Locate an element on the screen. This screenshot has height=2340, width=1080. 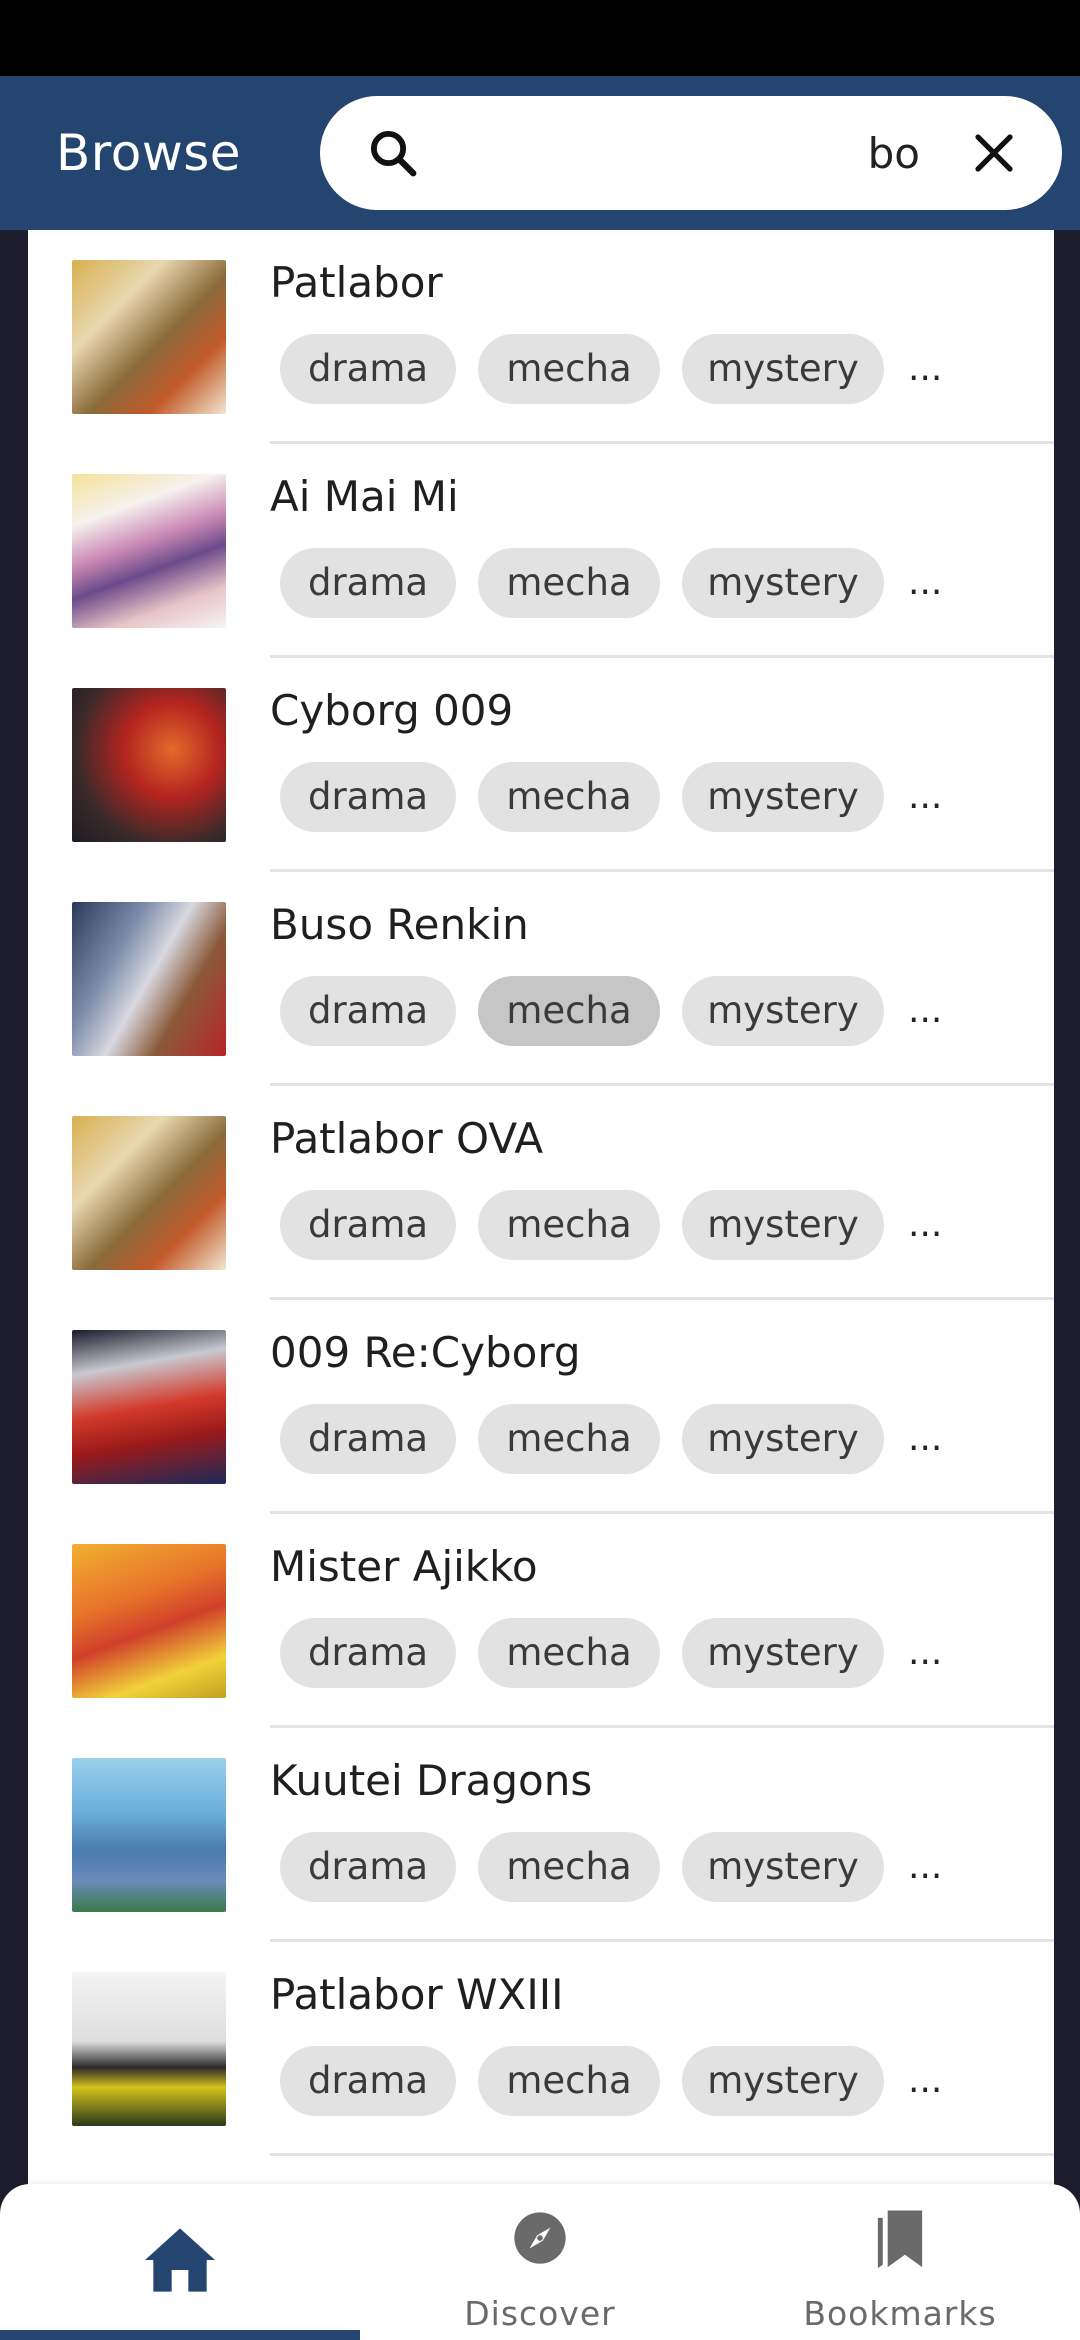
bookmarks-icon is located at coordinates (900, 2239).